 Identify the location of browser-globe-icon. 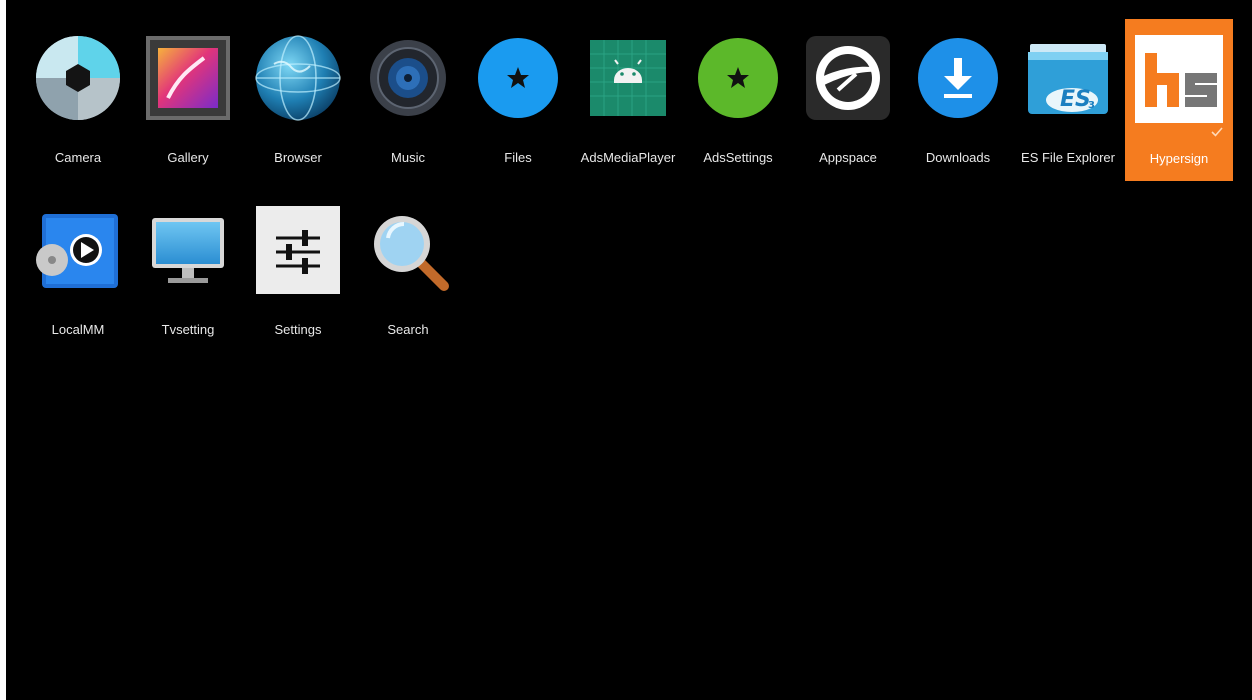
(298, 78).